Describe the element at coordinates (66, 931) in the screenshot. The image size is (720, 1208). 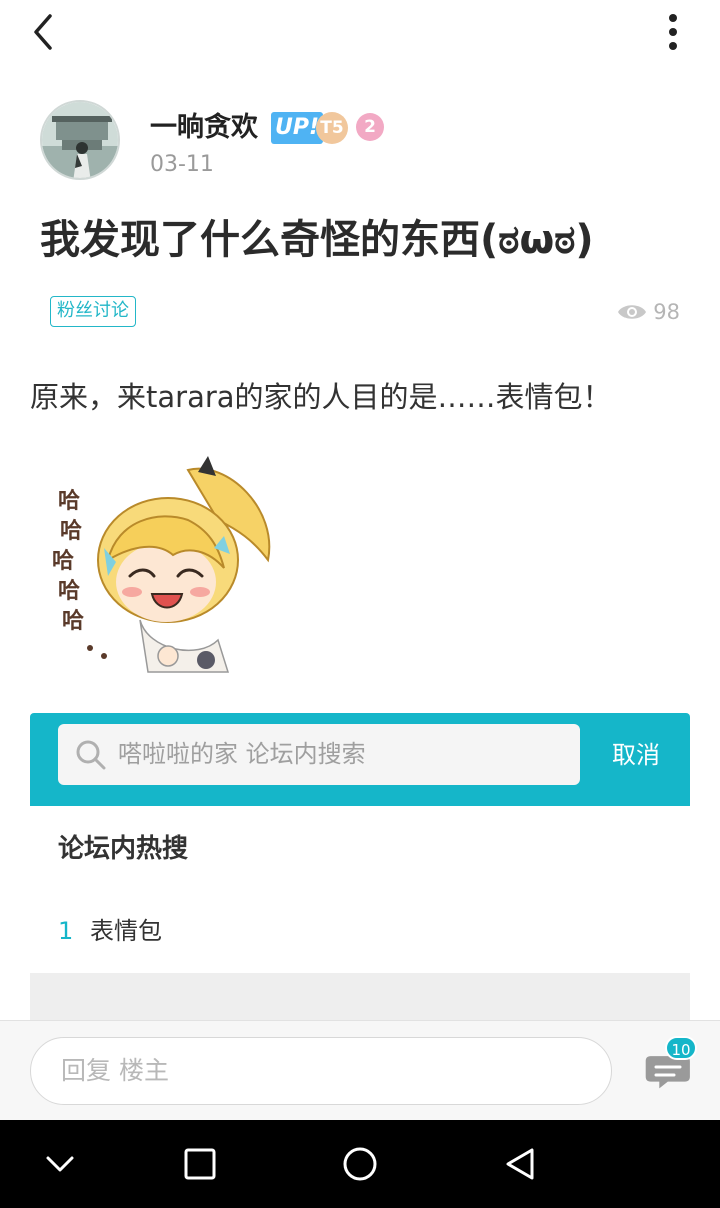
I see `embedded-hot-rank: 1` at that location.